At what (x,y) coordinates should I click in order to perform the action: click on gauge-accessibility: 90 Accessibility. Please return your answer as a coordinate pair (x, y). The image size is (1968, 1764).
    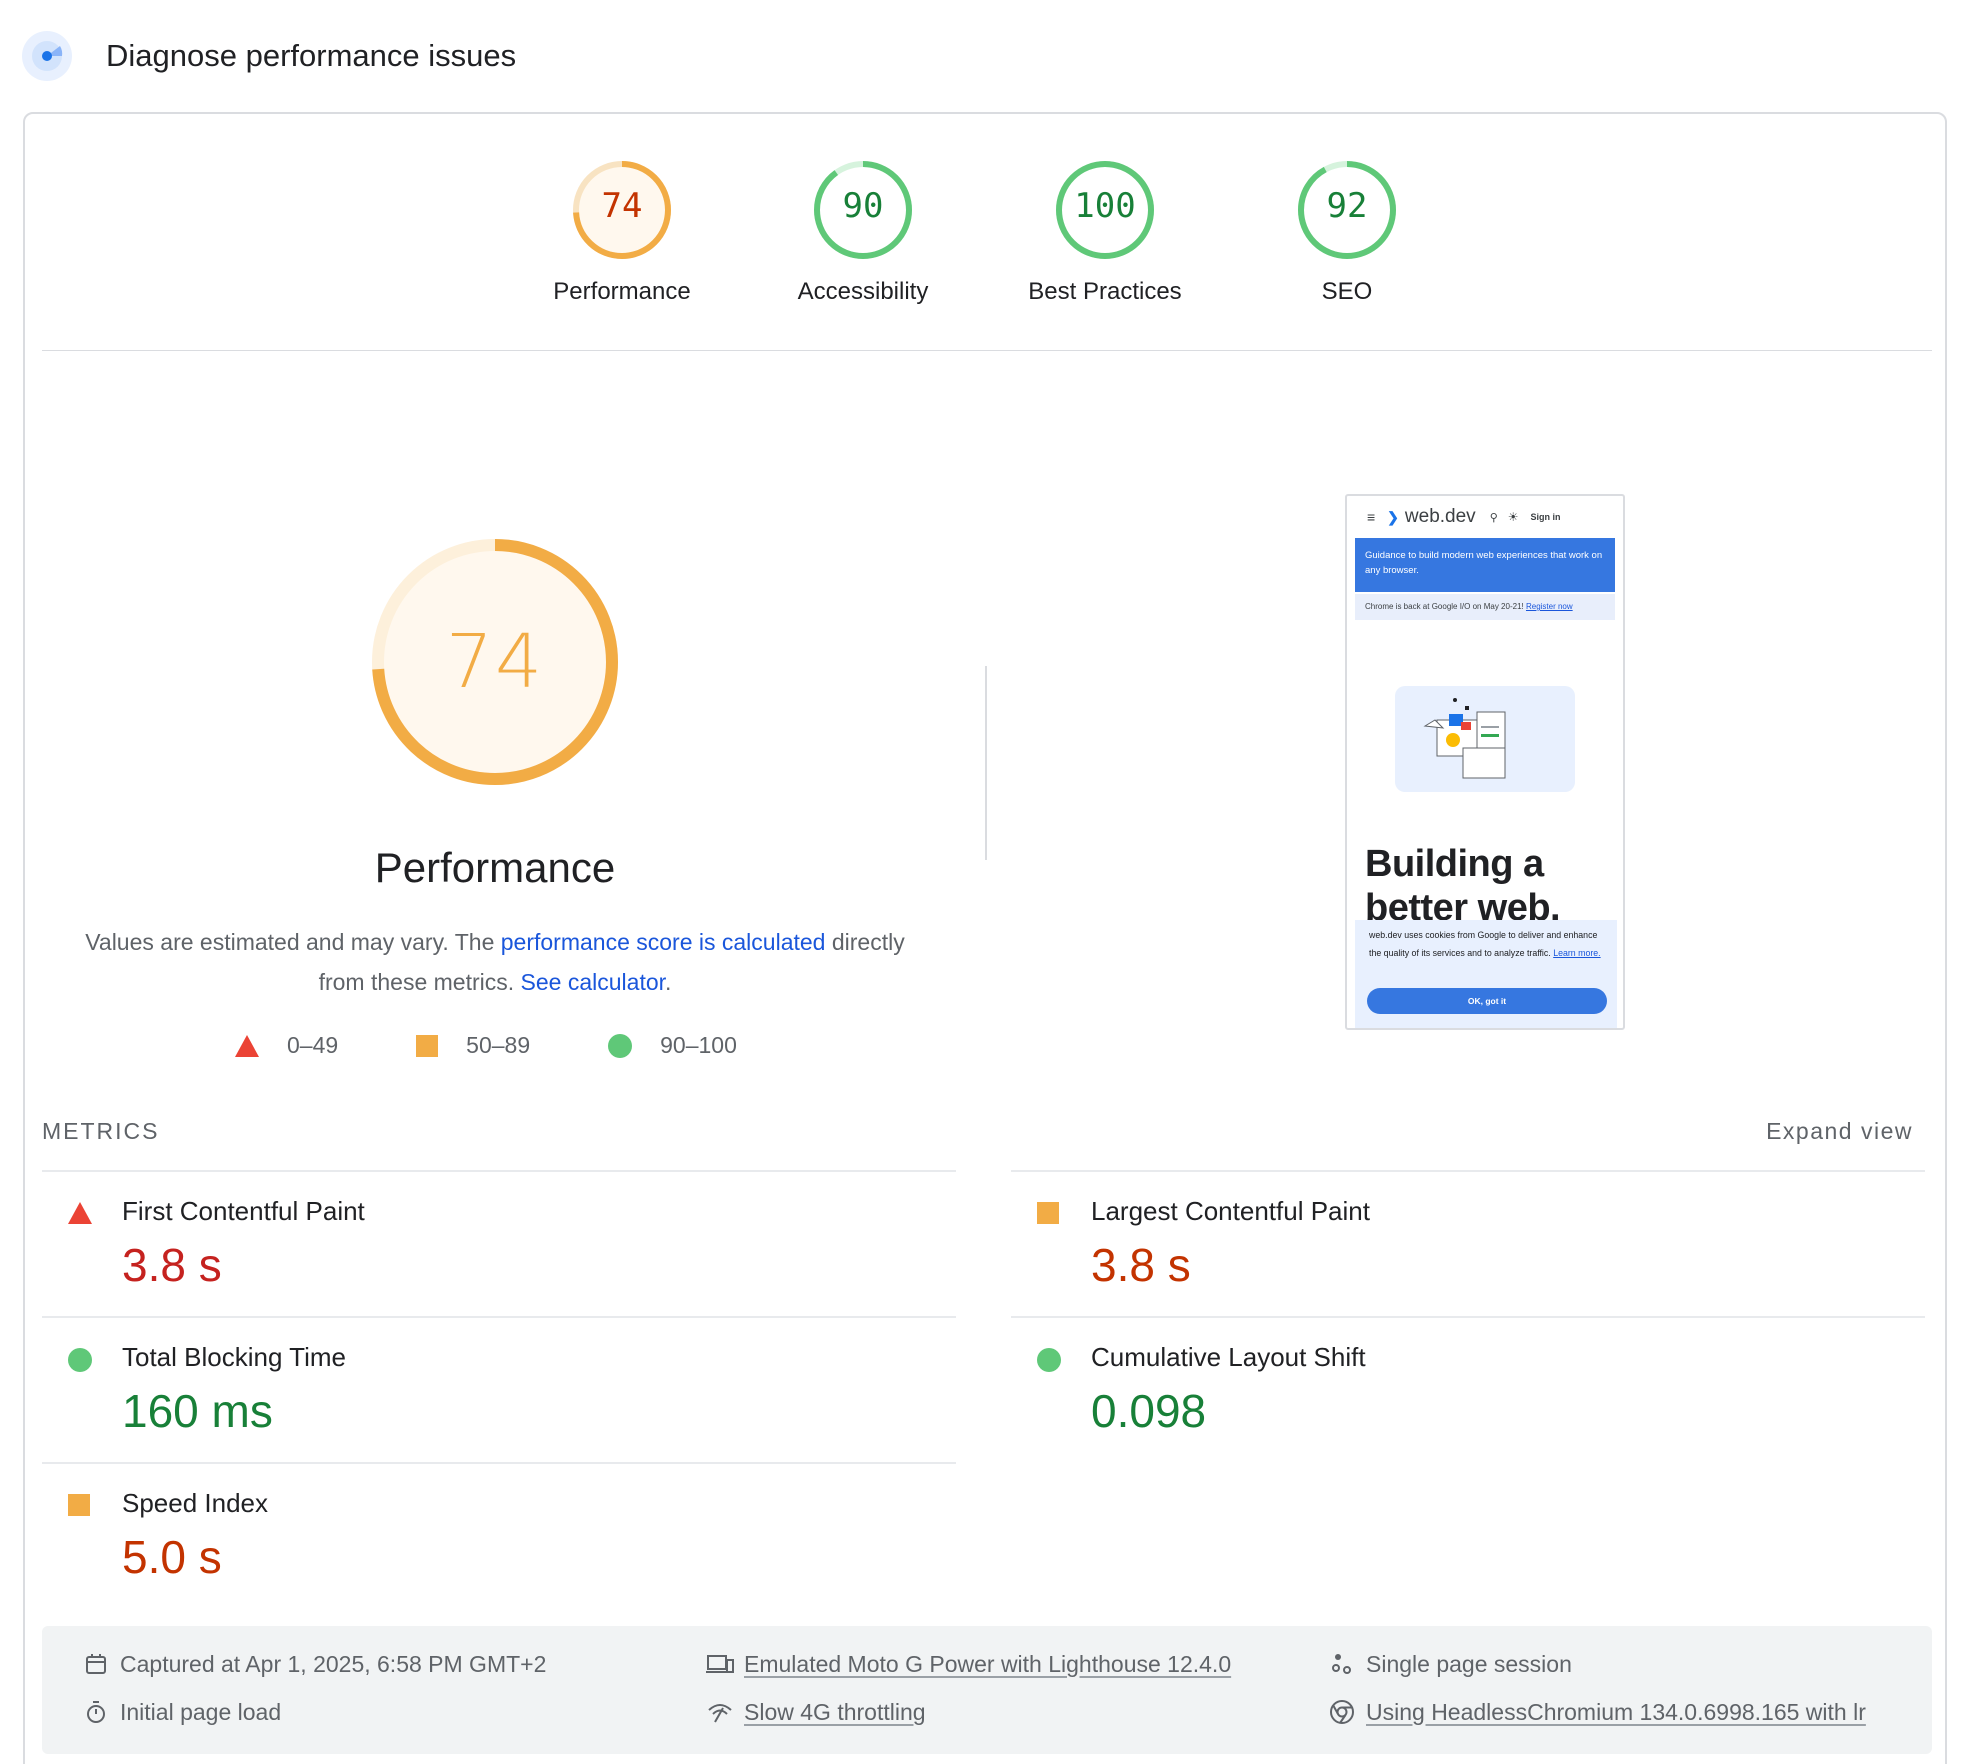
    Looking at the image, I should click on (863, 232).